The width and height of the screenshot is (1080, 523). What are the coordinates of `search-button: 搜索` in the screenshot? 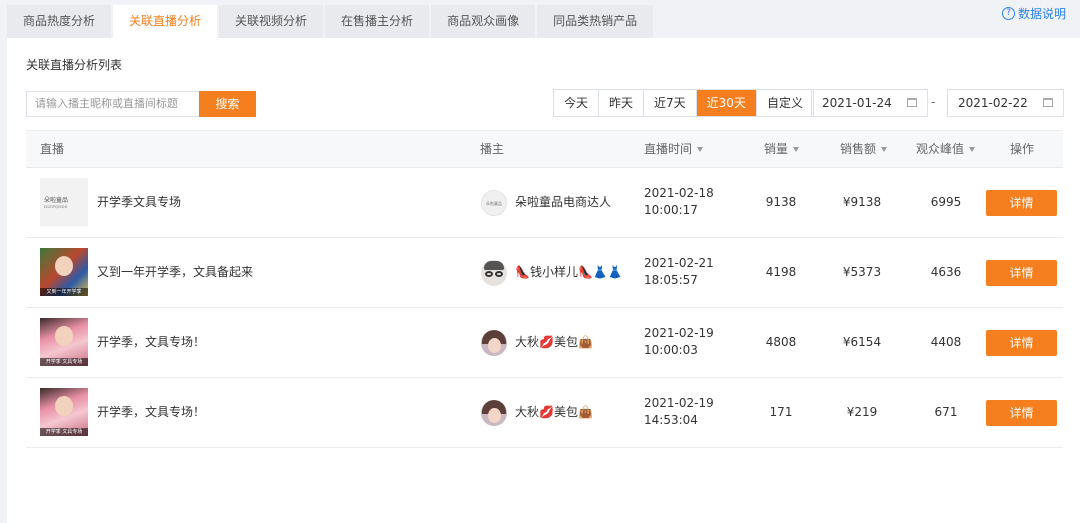 It's located at (227, 104).